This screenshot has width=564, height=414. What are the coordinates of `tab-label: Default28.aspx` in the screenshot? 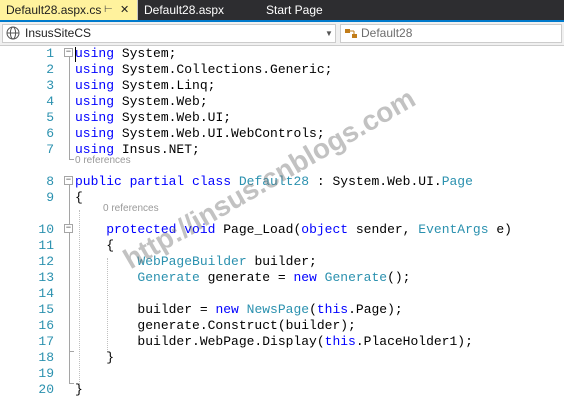 It's located at (184, 10).